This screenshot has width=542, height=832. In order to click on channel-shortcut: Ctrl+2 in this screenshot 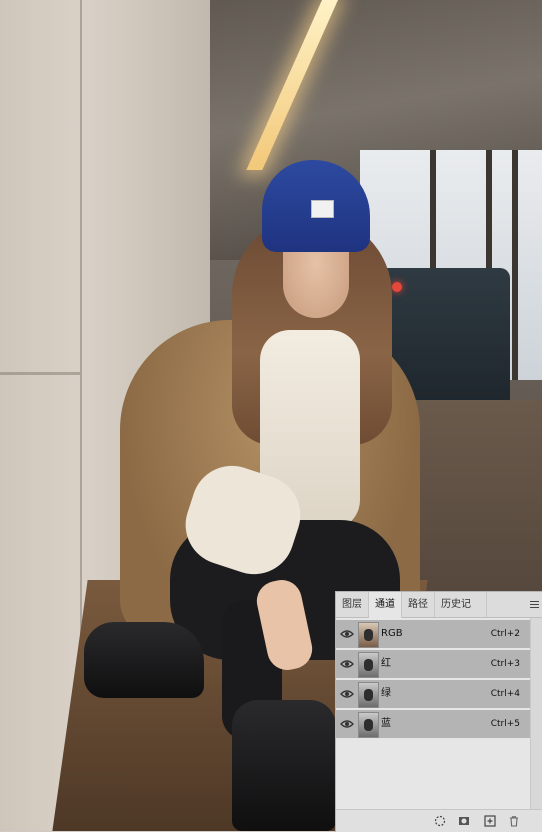, I will do `click(505, 634)`.